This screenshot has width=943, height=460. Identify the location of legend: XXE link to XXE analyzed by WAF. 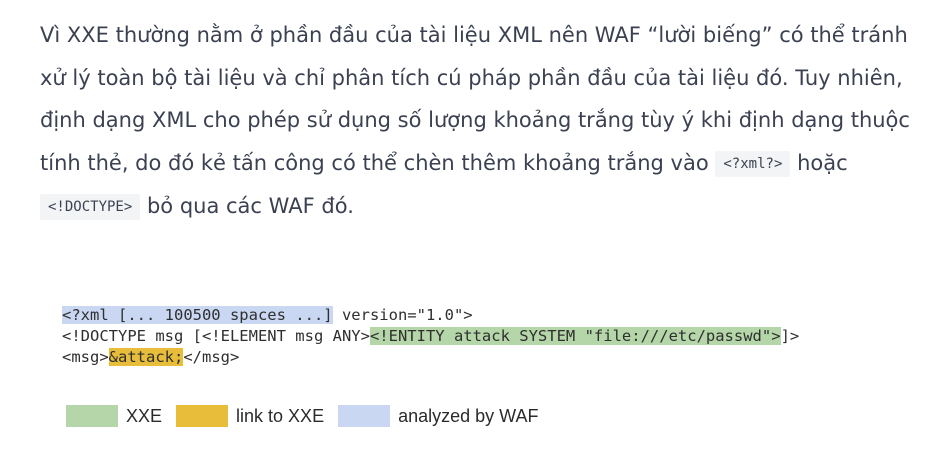
(309, 416).